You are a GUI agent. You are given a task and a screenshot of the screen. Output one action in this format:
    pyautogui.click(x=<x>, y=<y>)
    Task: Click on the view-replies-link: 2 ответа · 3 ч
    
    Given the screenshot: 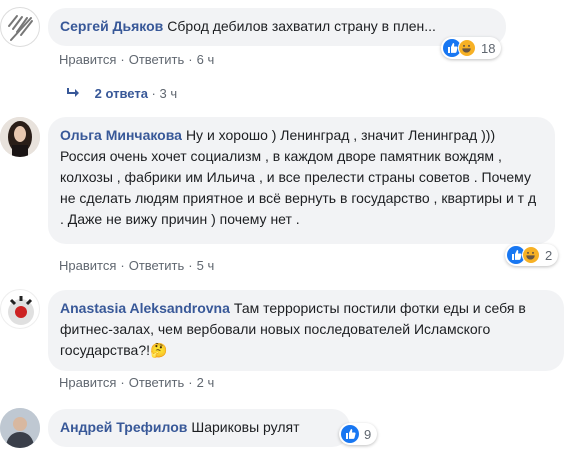 What is the action you would take?
    pyautogui.click(x=122, y=93)
    